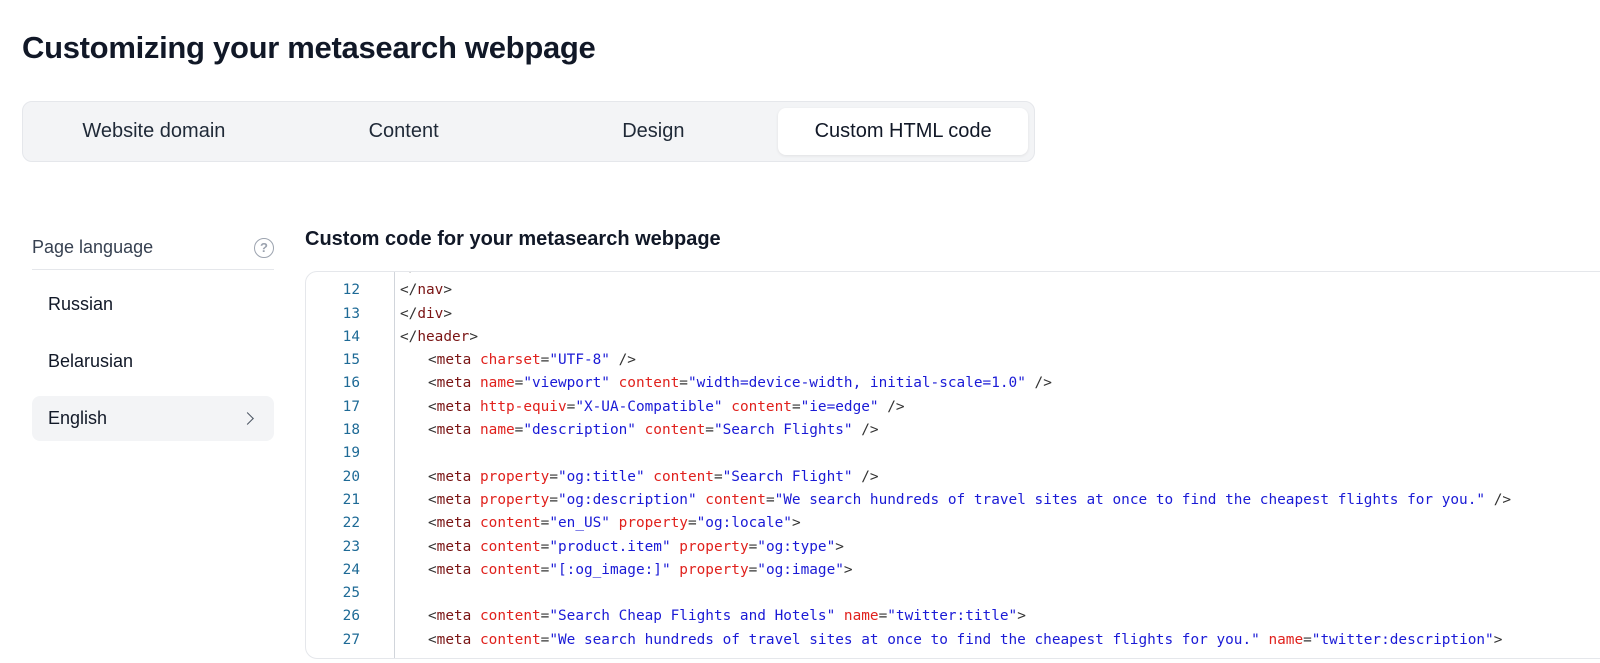  Describe the element at coordinates (401, 275) in the screenshot. I see `code-text: </ul>` at that location.